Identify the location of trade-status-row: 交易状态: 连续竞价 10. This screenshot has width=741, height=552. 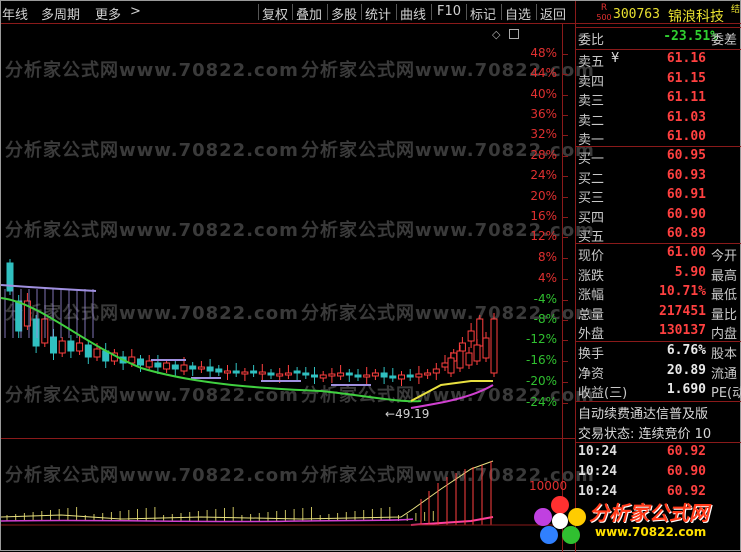
(658, 433).